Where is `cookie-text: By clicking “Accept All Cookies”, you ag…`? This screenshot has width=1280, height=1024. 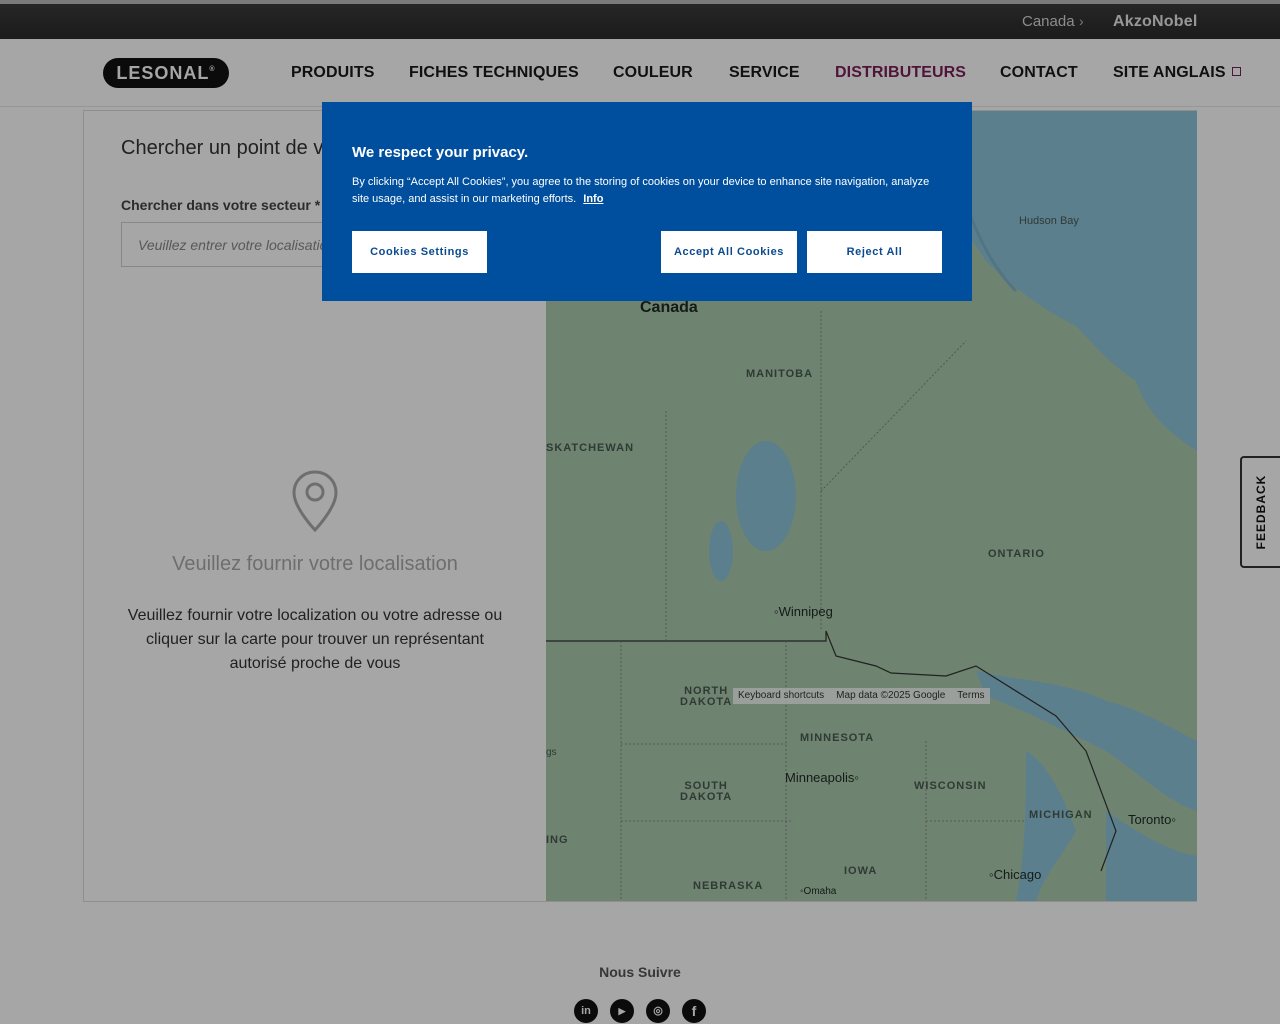 cookie-text: By clicking “Accept All Cookies”, you ag… is located at coordinates (641, 190).